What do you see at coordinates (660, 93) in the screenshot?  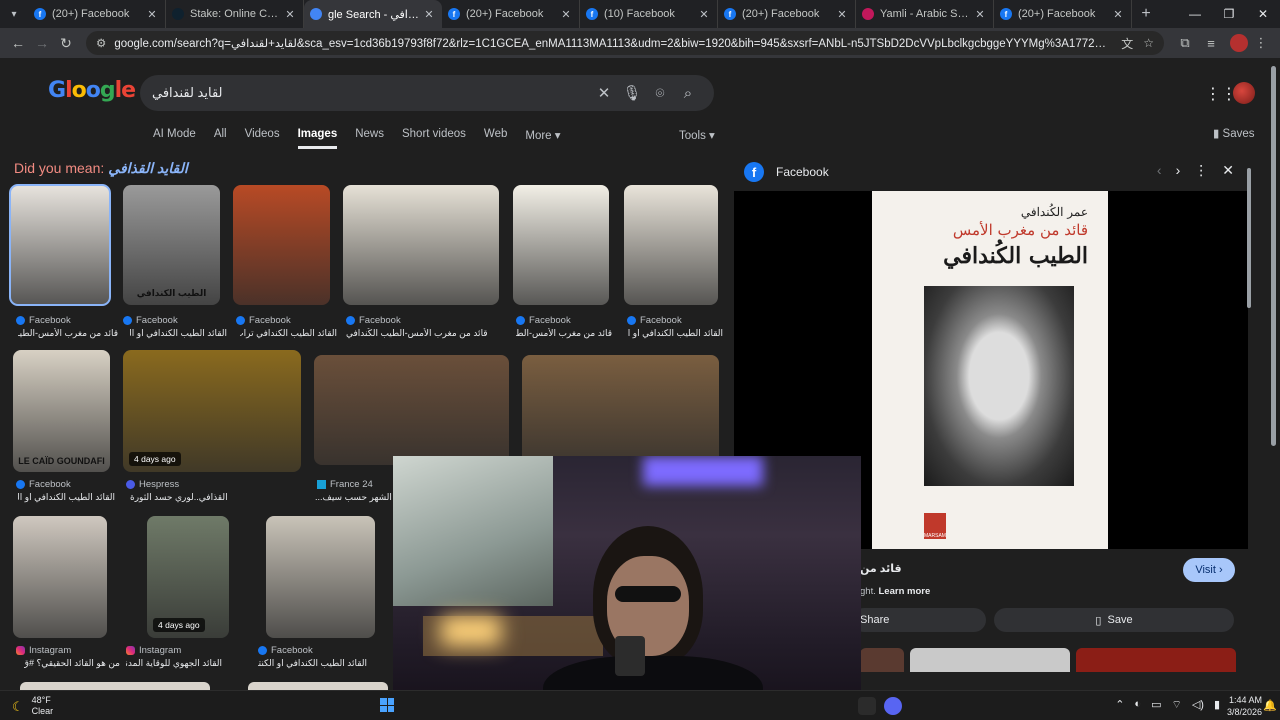 I see `lens-icon: ⌾` at bounding box center [660, 93].